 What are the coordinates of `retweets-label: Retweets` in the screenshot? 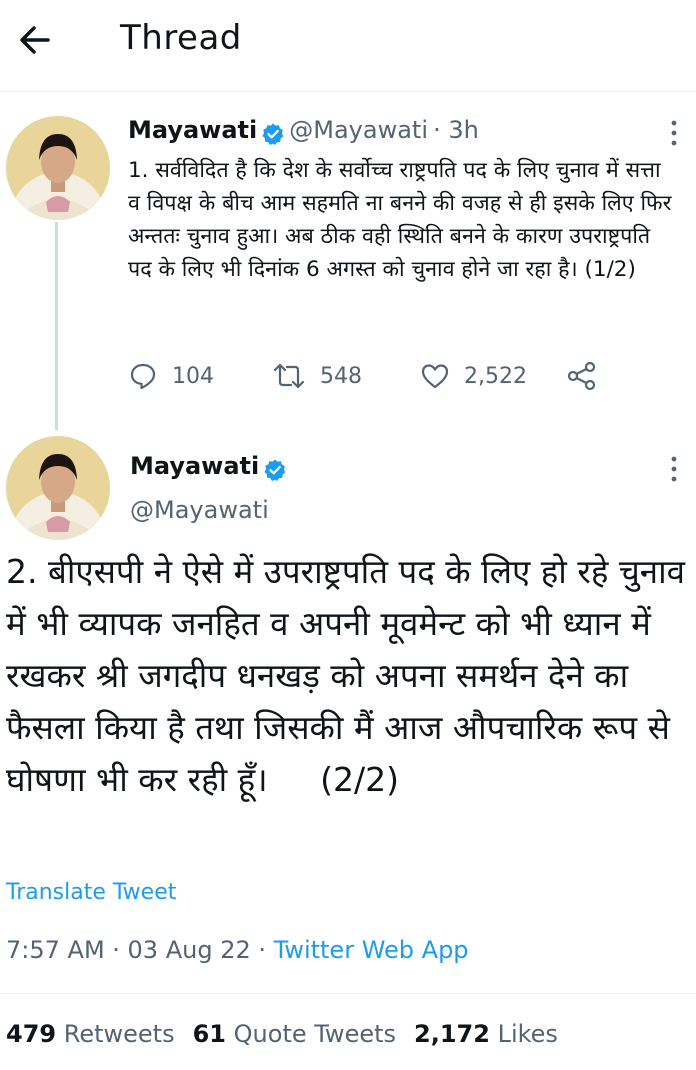 It's located at (119, 1034).